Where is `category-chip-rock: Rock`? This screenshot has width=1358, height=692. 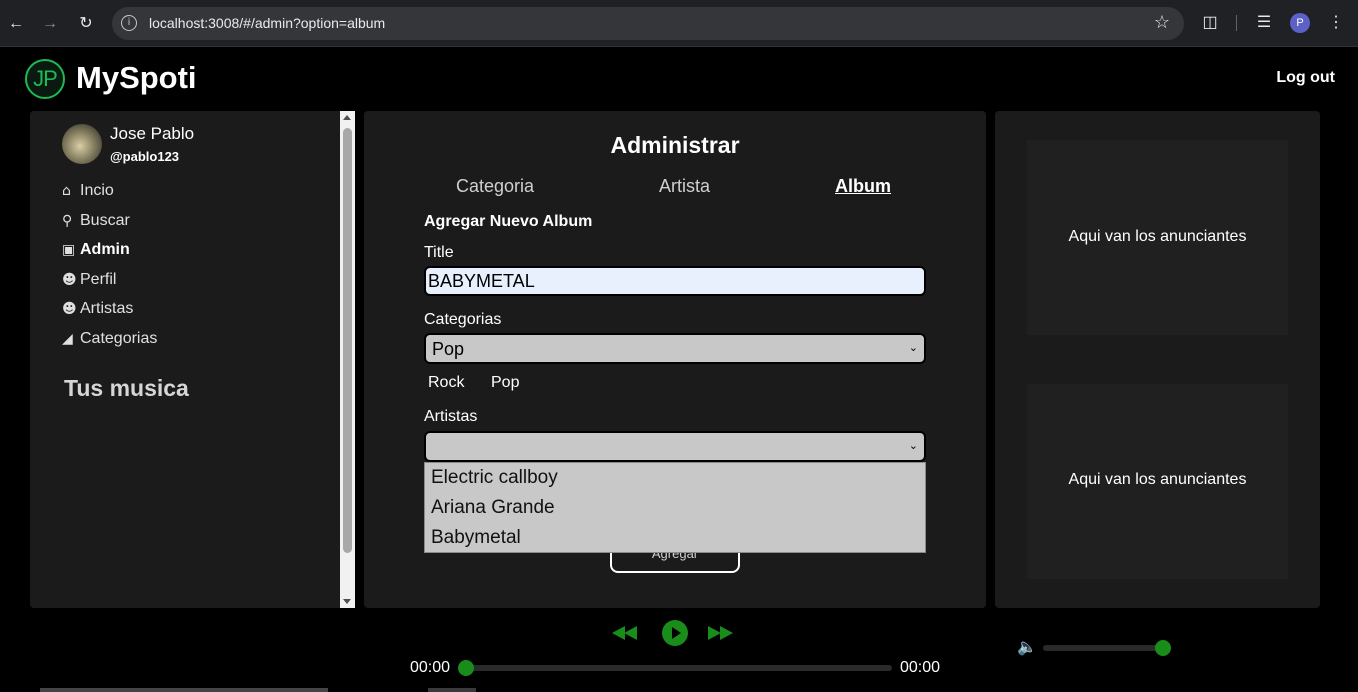
category-chip-rock: Rock is located at coordinates (446, 383).